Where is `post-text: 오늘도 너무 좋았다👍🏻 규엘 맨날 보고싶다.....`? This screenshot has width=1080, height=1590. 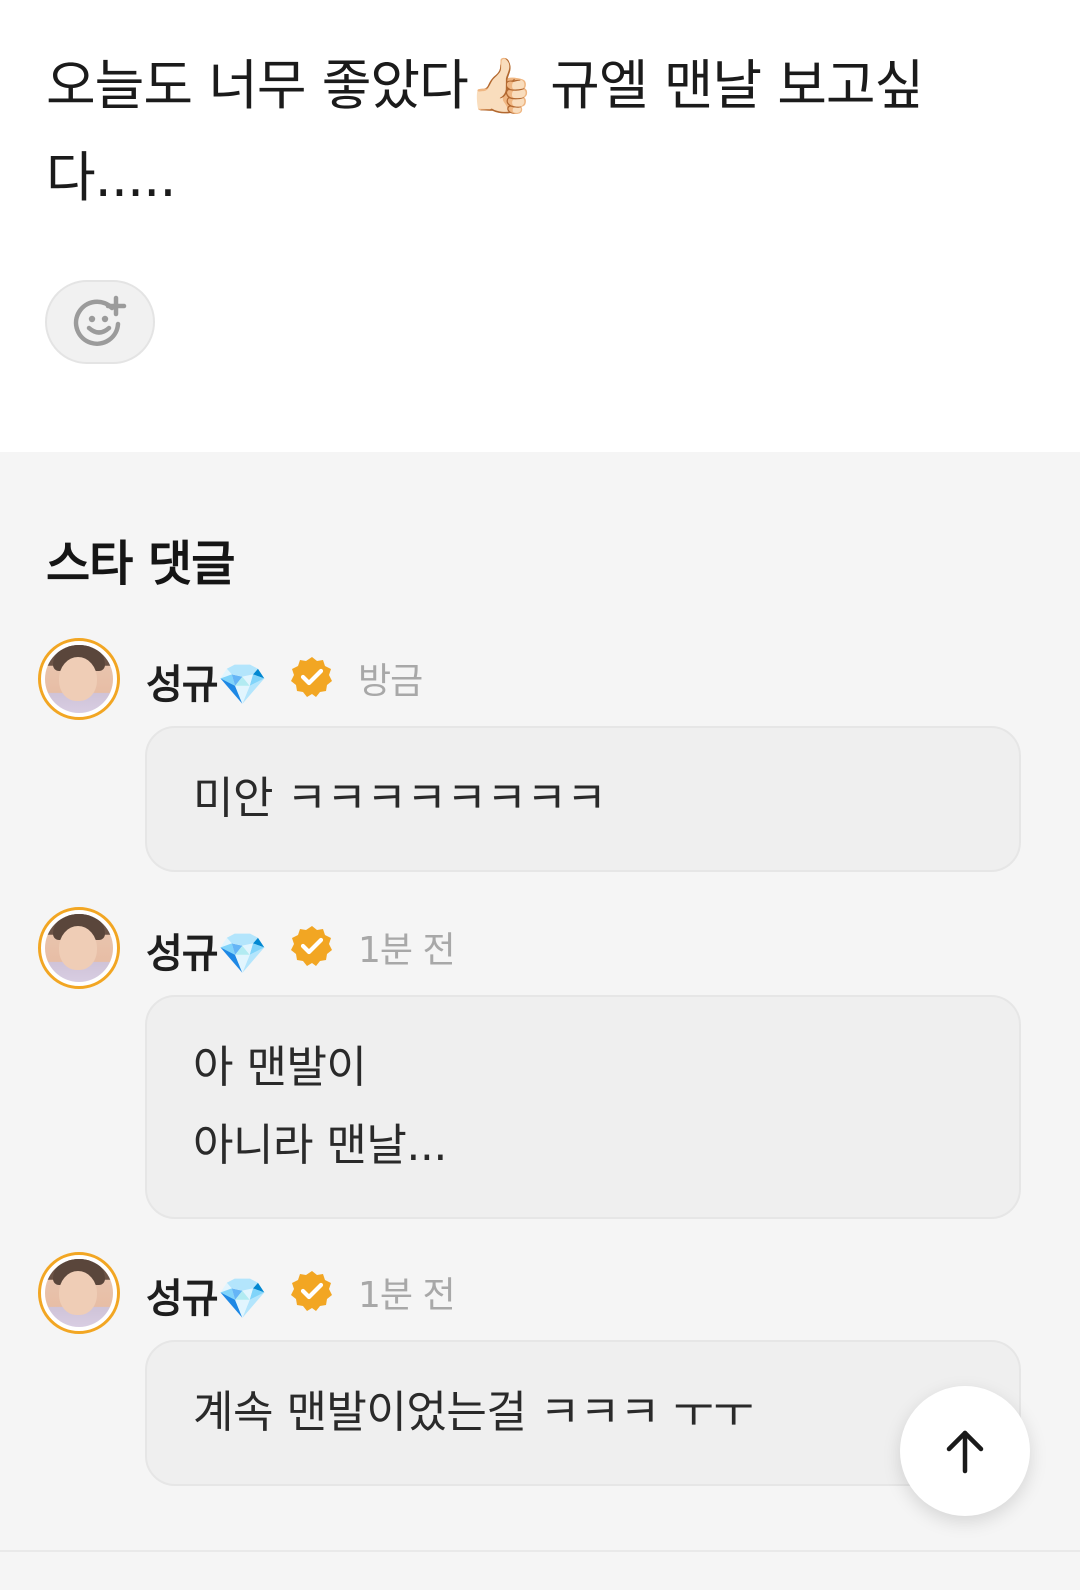 post-text: 오늘도 너무 좋았다👍🏻 규엘 맨날 보고싶다..... is located at coordinates (485, 131).